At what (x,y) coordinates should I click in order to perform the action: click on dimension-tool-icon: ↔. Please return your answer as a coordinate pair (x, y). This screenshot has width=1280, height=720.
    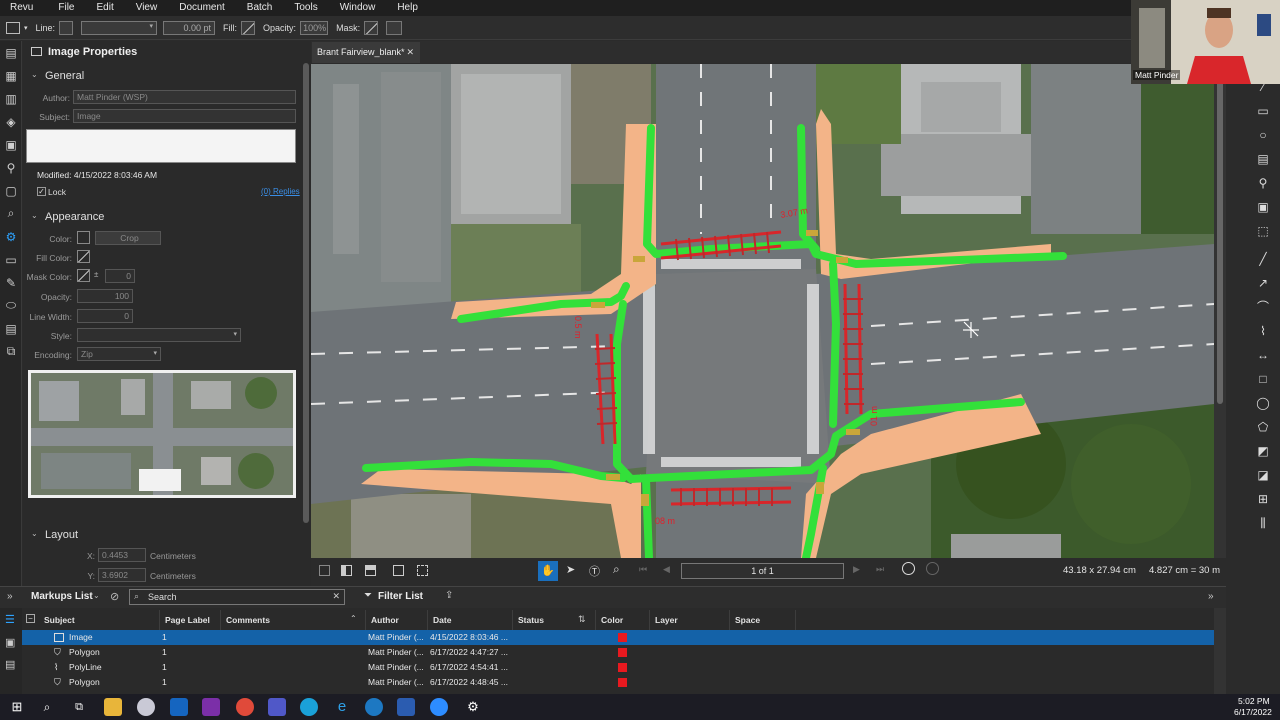
    Looking at the image, I should click on (1263, 355).